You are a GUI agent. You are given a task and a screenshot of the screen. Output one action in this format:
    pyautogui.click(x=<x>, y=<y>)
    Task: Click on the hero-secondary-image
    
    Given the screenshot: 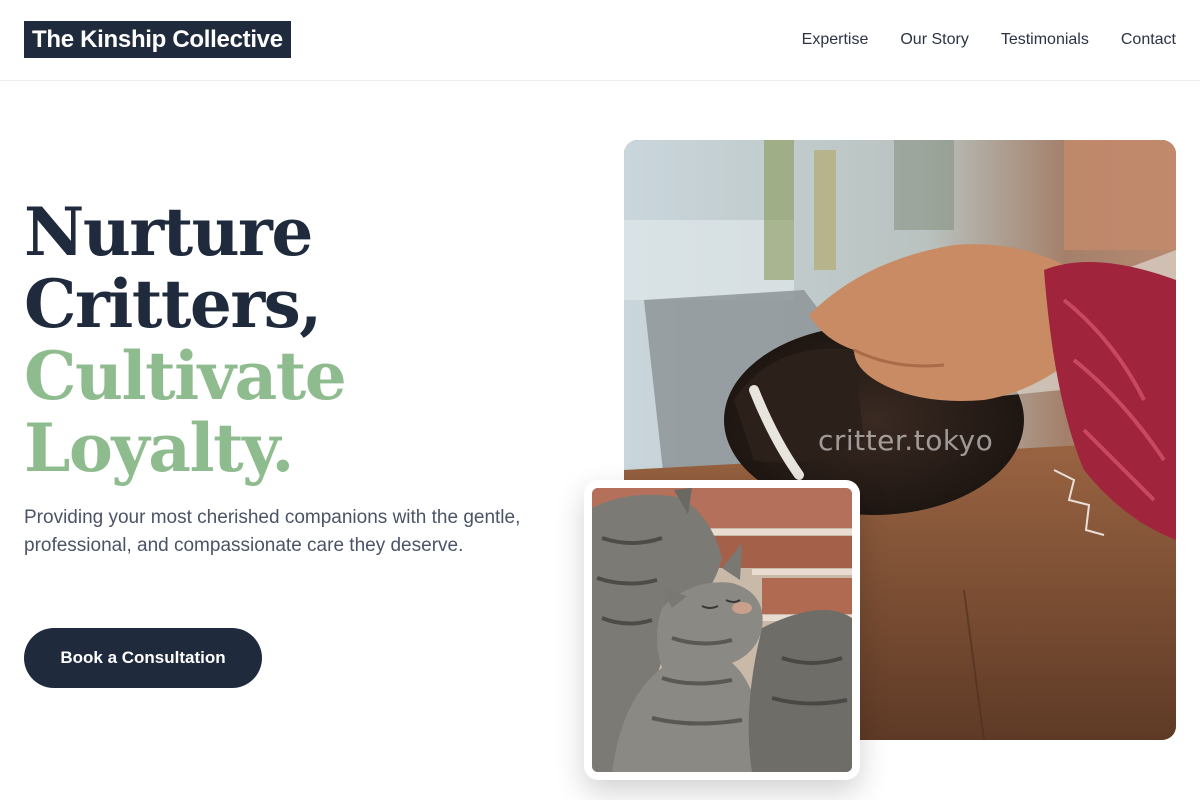 What is the action you would take?
    pyautogui.click(x=722, y=630)
    